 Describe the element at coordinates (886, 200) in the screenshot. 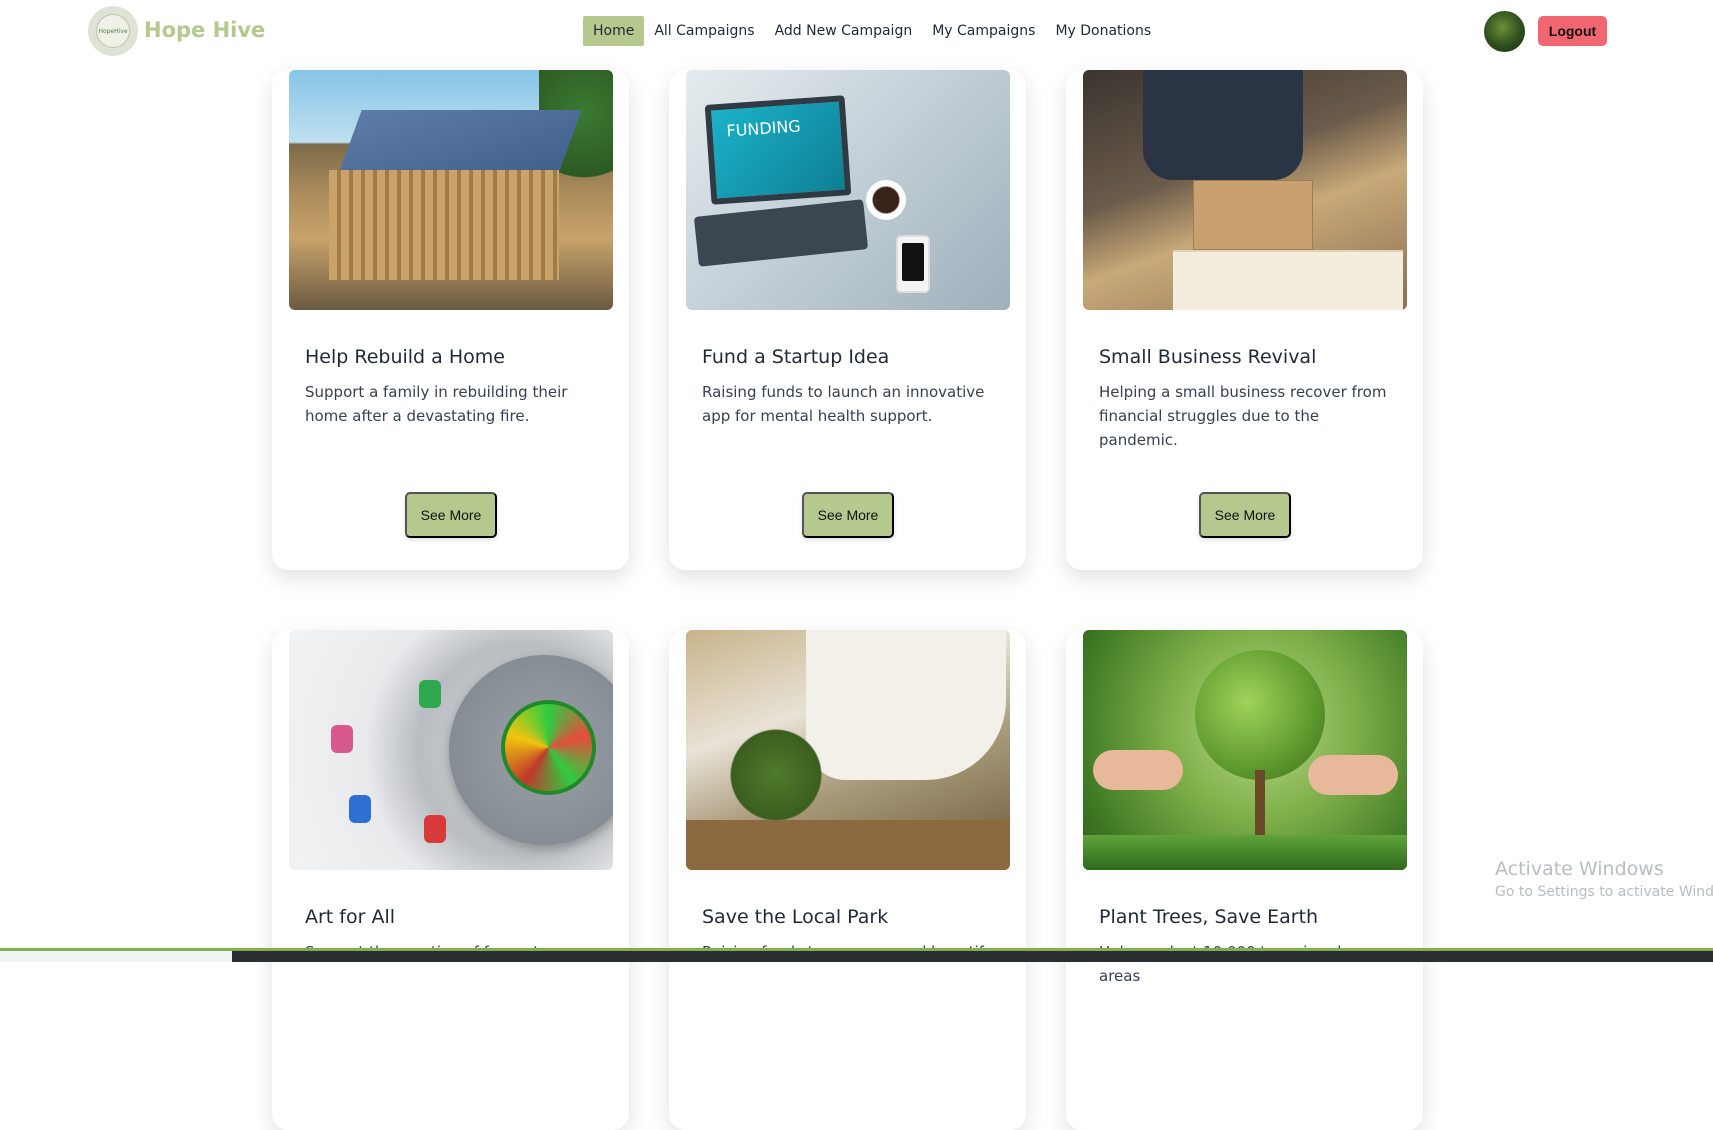

I see `coffee-cup-icon` at that location.